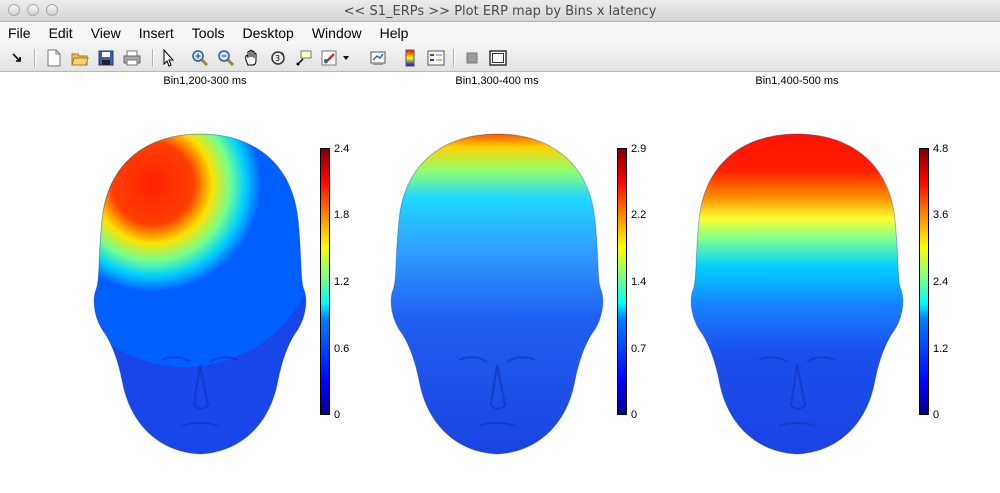 This screenshot has width=1000, height=493. Describe the element at coordinates (410, 58) in the screenshot. I see `colorbar-icon` at that location.